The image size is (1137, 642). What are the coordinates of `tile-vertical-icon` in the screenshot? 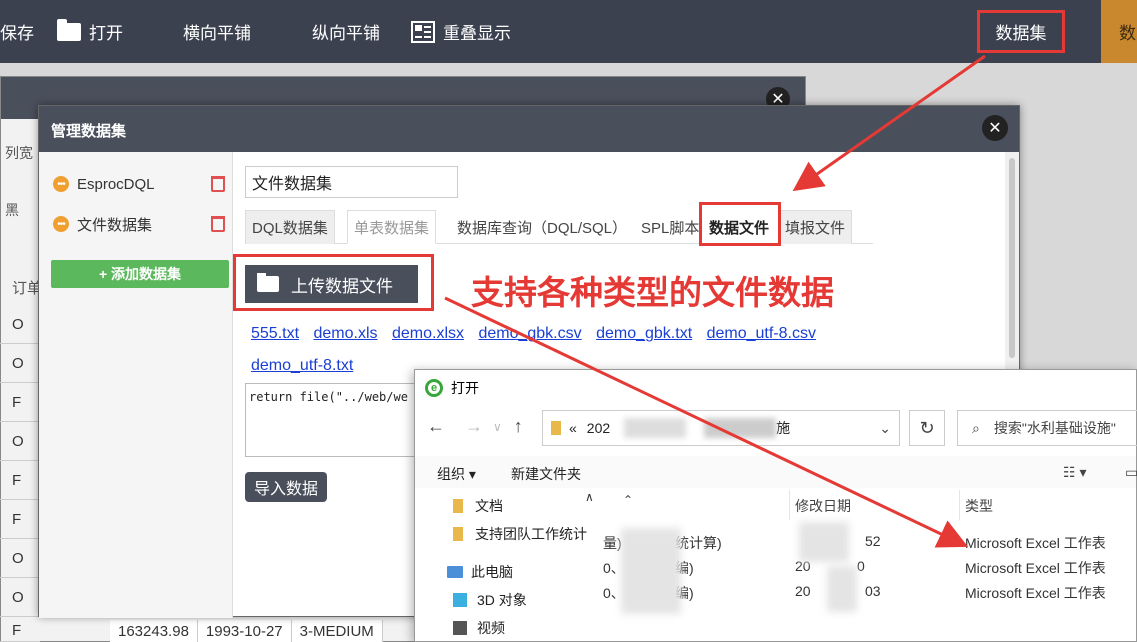 It's located at (293, 32).